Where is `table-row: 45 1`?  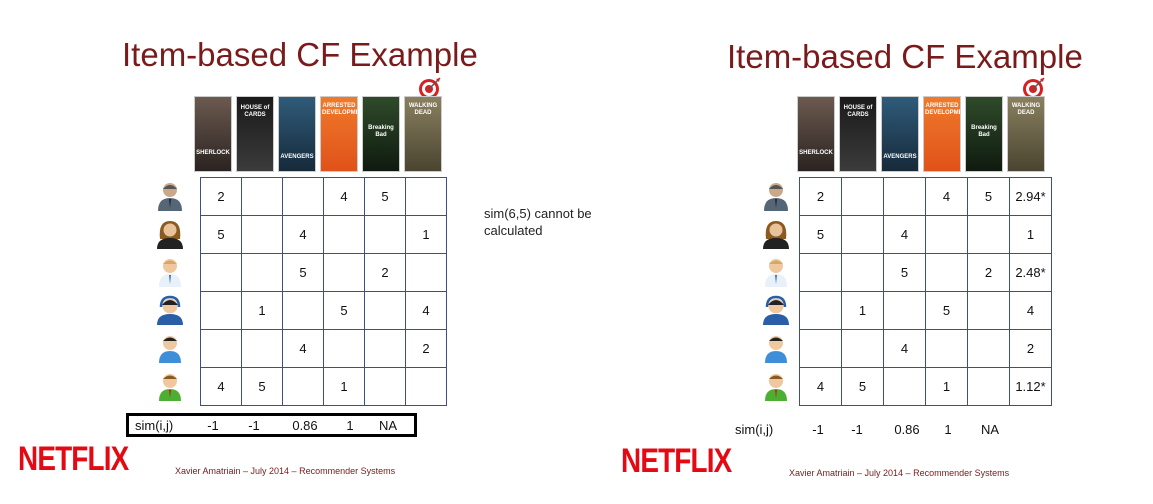 table-row: 45 1 is located at coordinates (323, 386).